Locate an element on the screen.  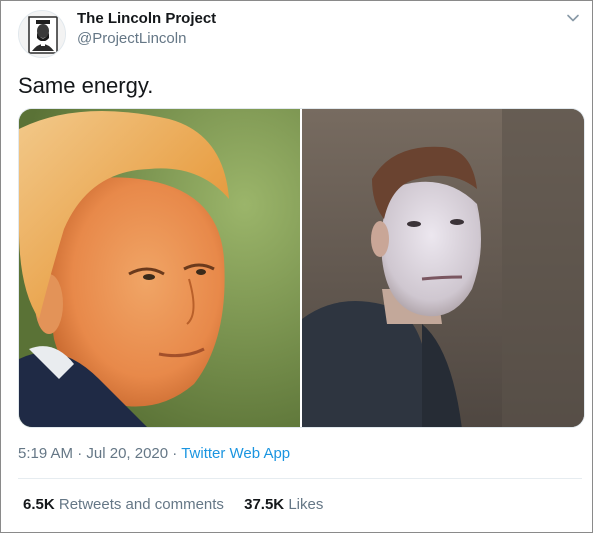
tweet-text: Same energy. is located at coordinates (86, 85).